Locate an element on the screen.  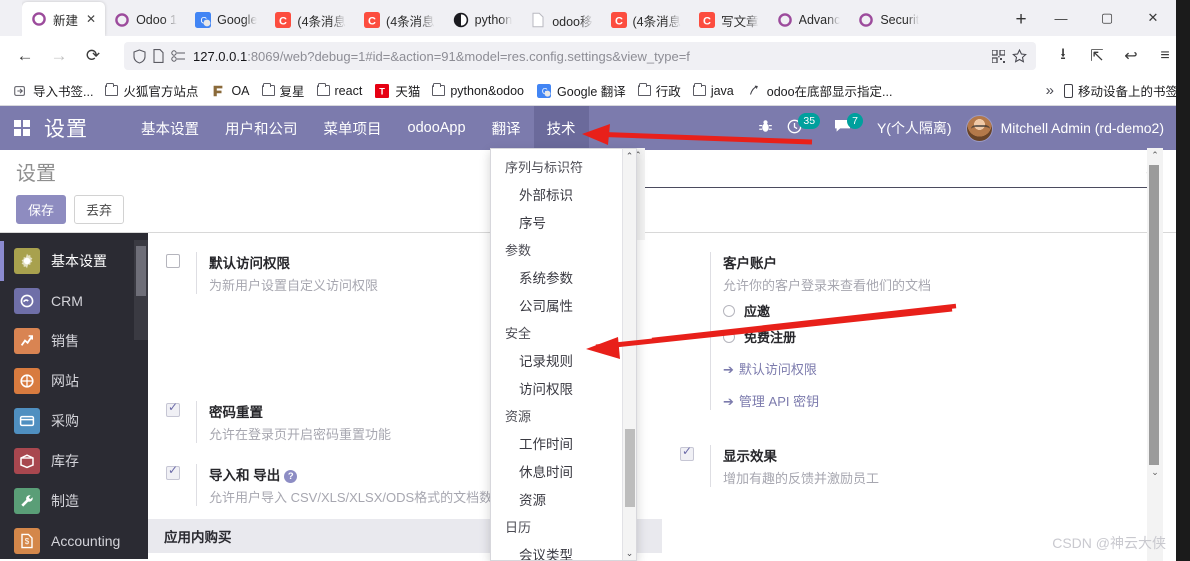
qr-icon is located at coordinates (998, 56).